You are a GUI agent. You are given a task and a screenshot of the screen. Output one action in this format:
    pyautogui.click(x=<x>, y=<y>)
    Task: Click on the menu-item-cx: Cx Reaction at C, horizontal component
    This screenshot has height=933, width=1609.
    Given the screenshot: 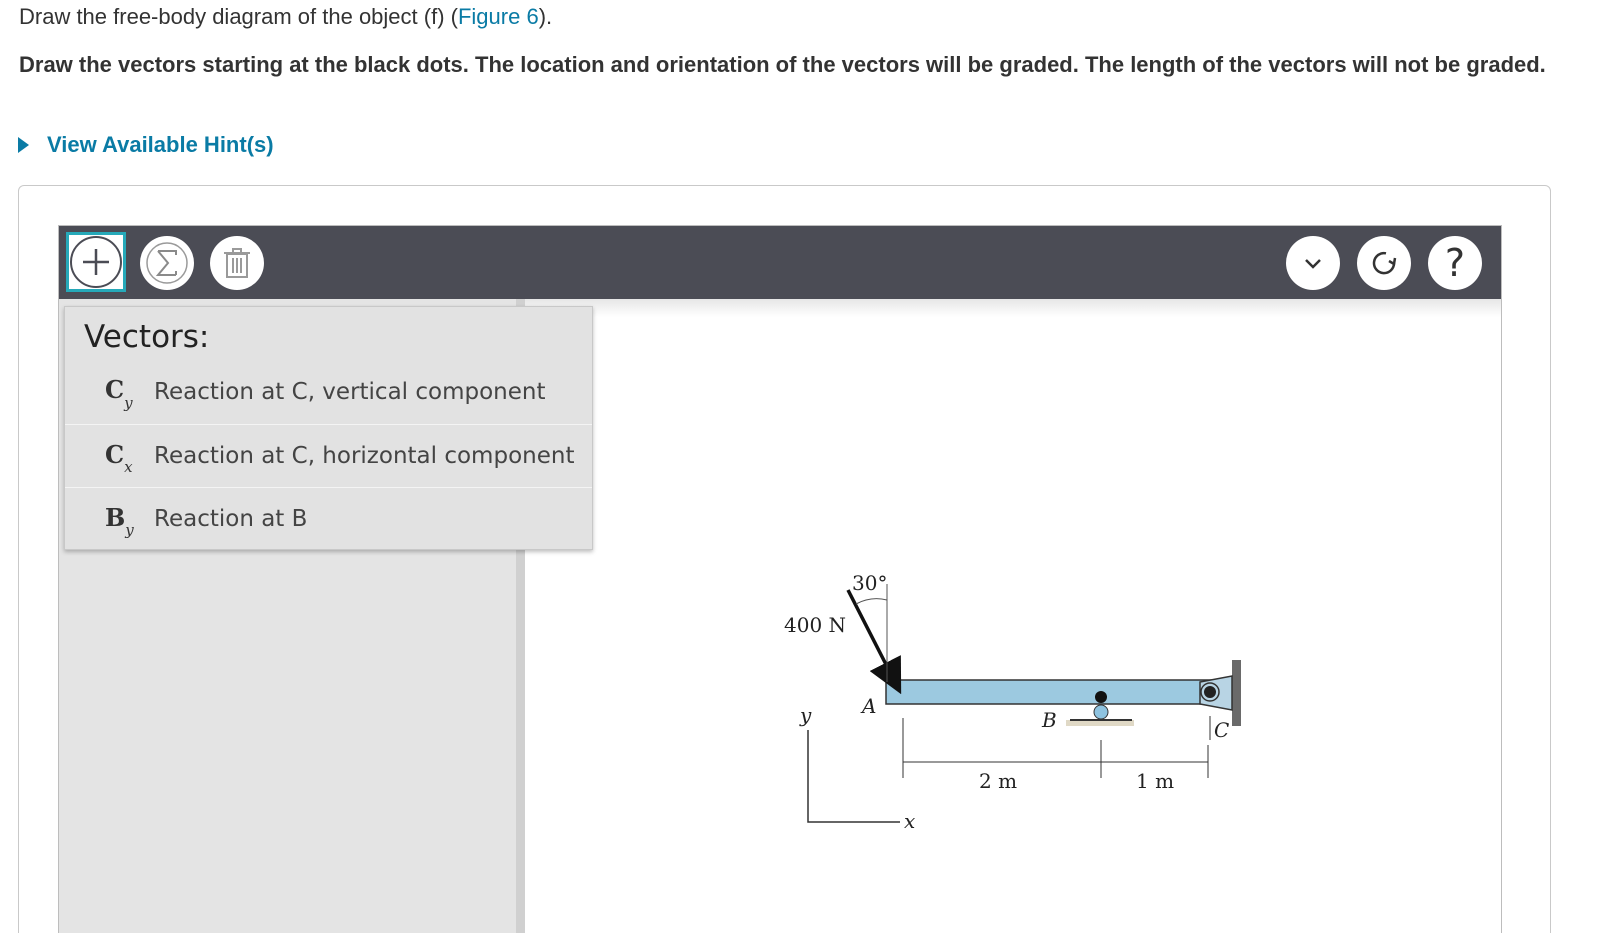 What is the action you would take?
    pyautogui.click(x=328, y=455)
    